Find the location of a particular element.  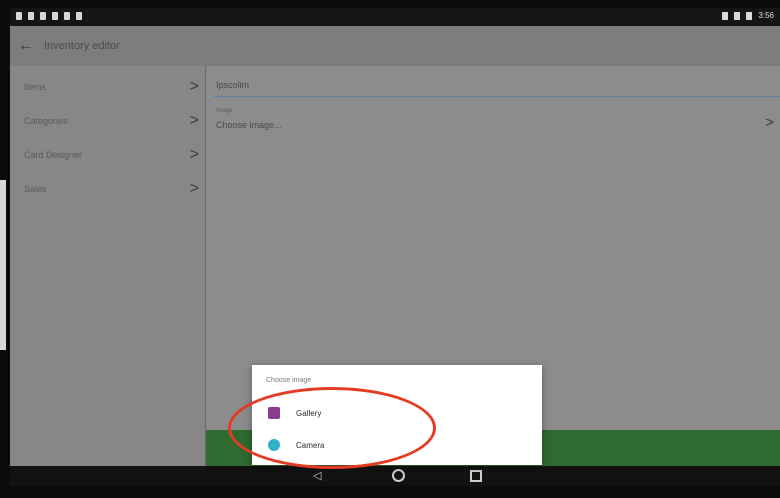

status-right: 3:56 is located at coordinates (748, 15).